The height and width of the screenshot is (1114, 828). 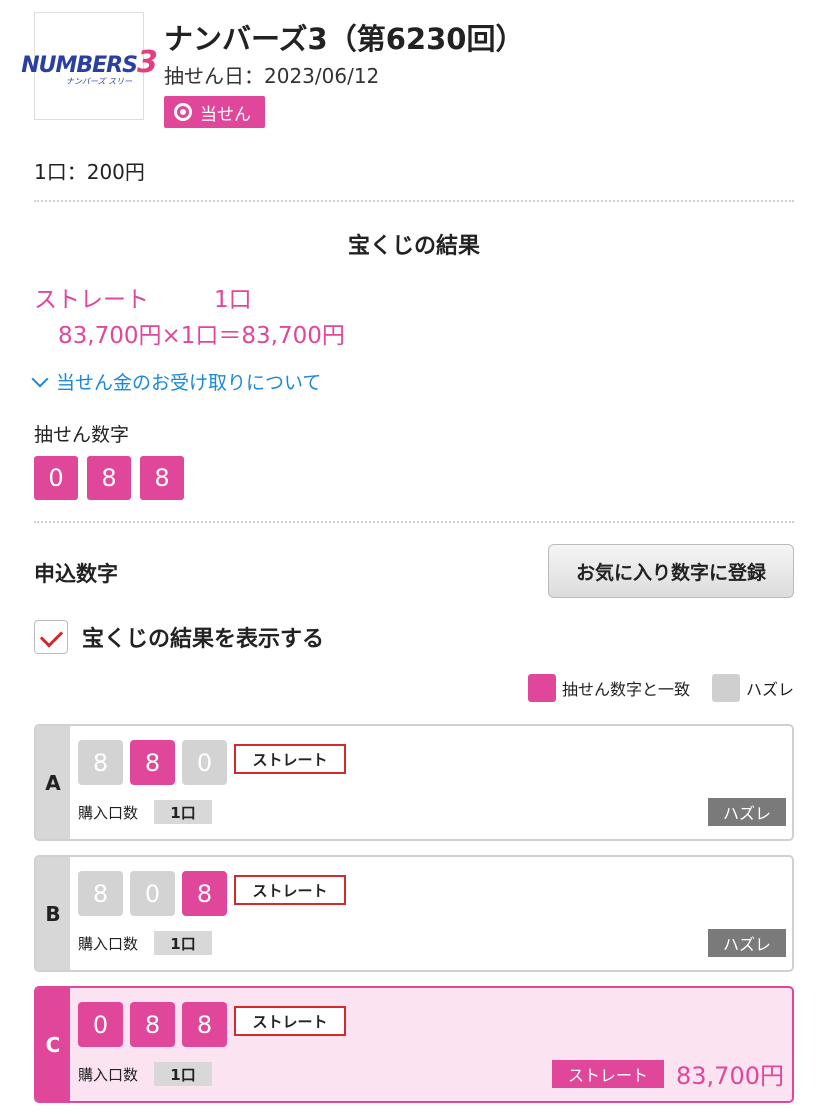 I want to click on draw-numbers-label: 抽せん数字, so click(x=82, y=435).